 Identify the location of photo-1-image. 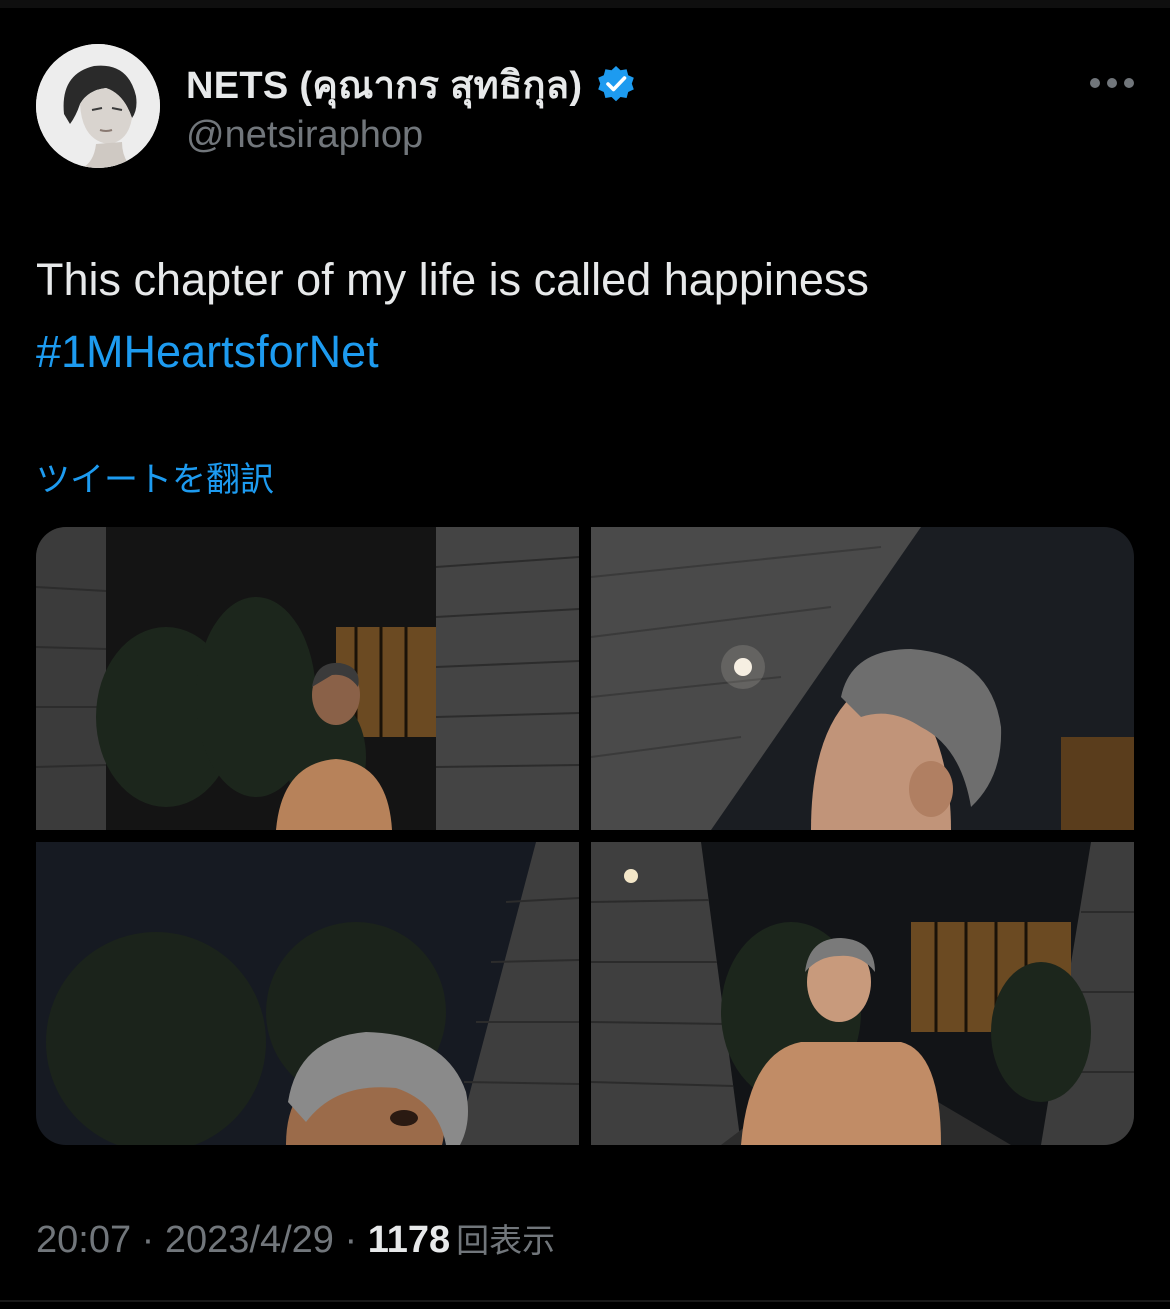
(307, 678).